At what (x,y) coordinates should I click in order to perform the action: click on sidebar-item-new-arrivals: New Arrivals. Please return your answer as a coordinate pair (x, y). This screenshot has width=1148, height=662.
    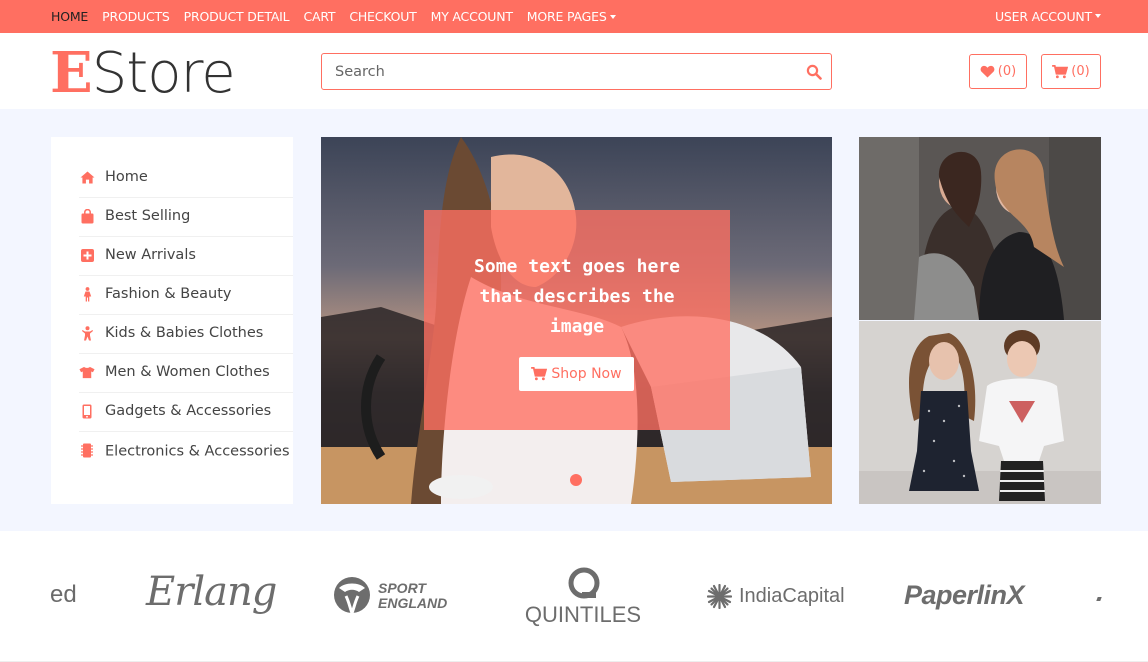
    Looking at the image, I should click on (186, 256).